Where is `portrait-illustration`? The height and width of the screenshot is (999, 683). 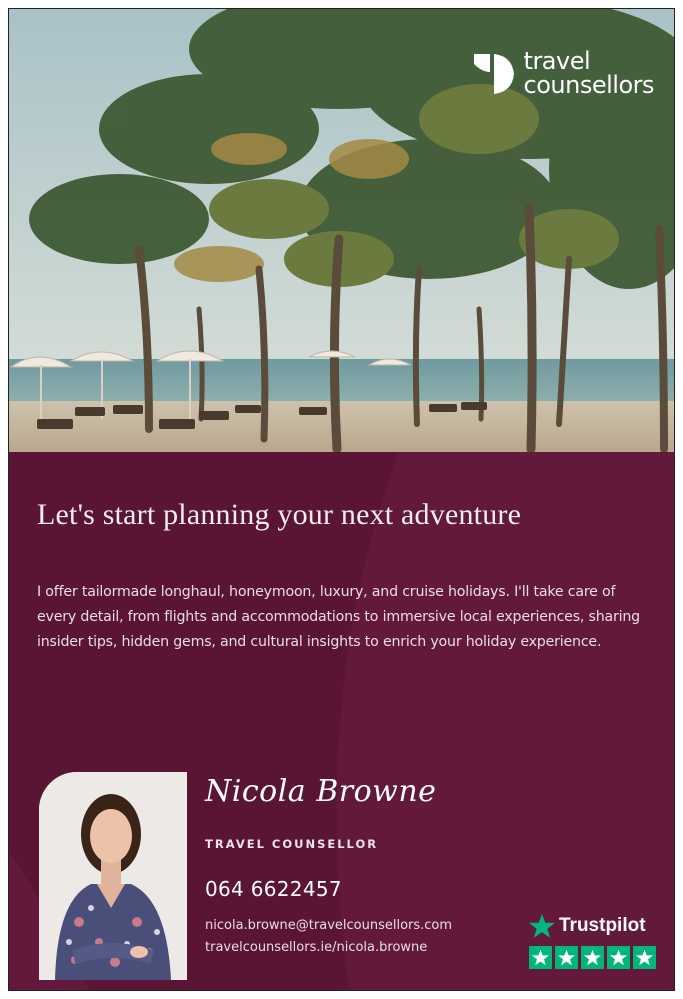
portrait-illustration is located at coordinates (113, 876).